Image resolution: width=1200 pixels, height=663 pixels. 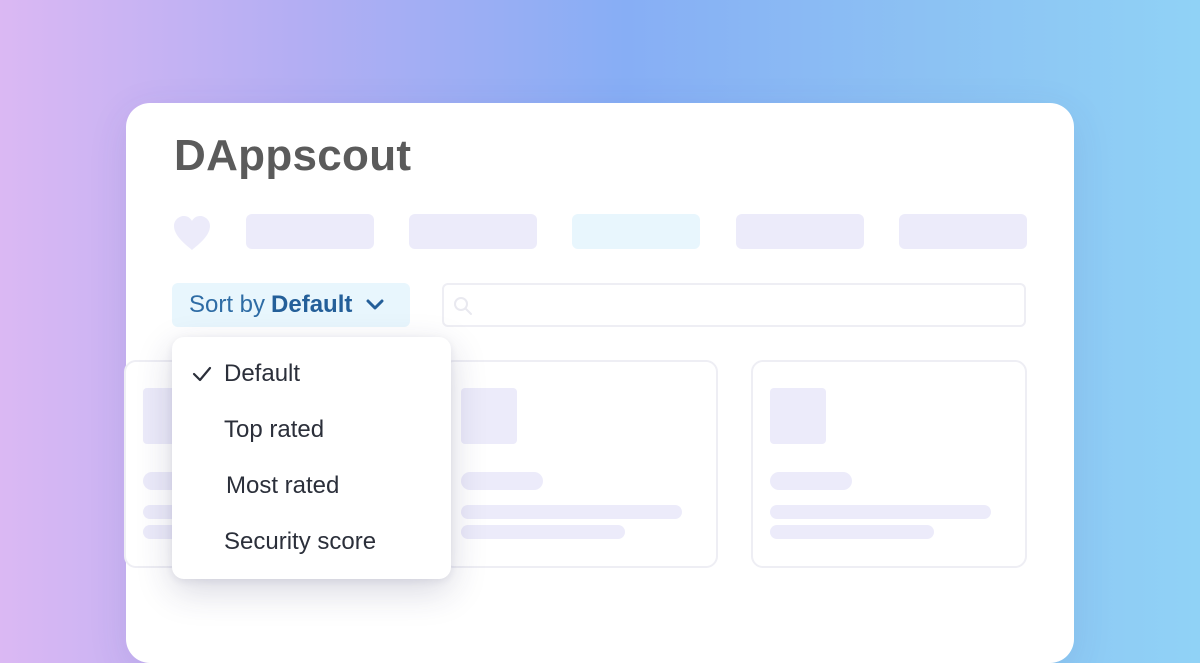 I want to click on sort-option-most-rated: Most rated, so click(x=311, y=486).